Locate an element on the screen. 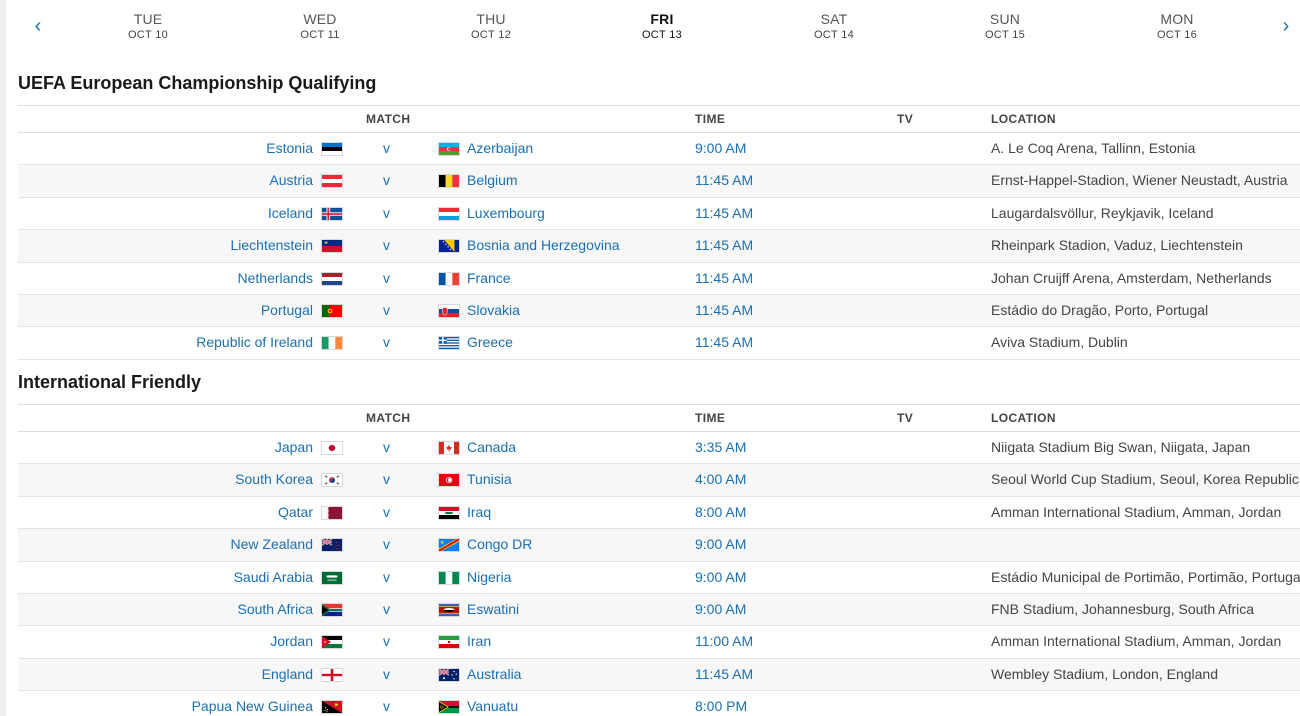  home-team-link: Austria is located at coordinates (291, 180).